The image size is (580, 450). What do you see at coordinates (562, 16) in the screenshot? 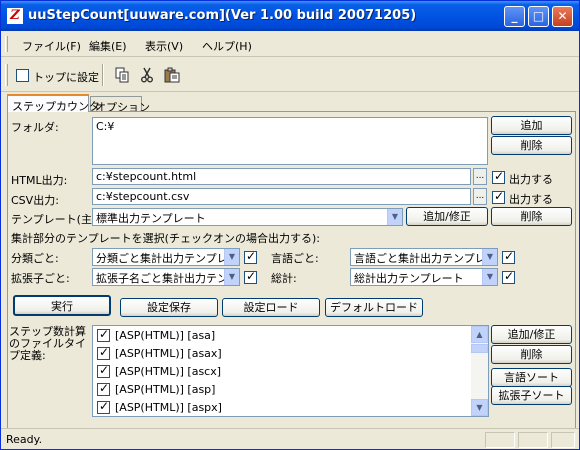
I see `close-button: ✕` at bounding box center [562, 16].